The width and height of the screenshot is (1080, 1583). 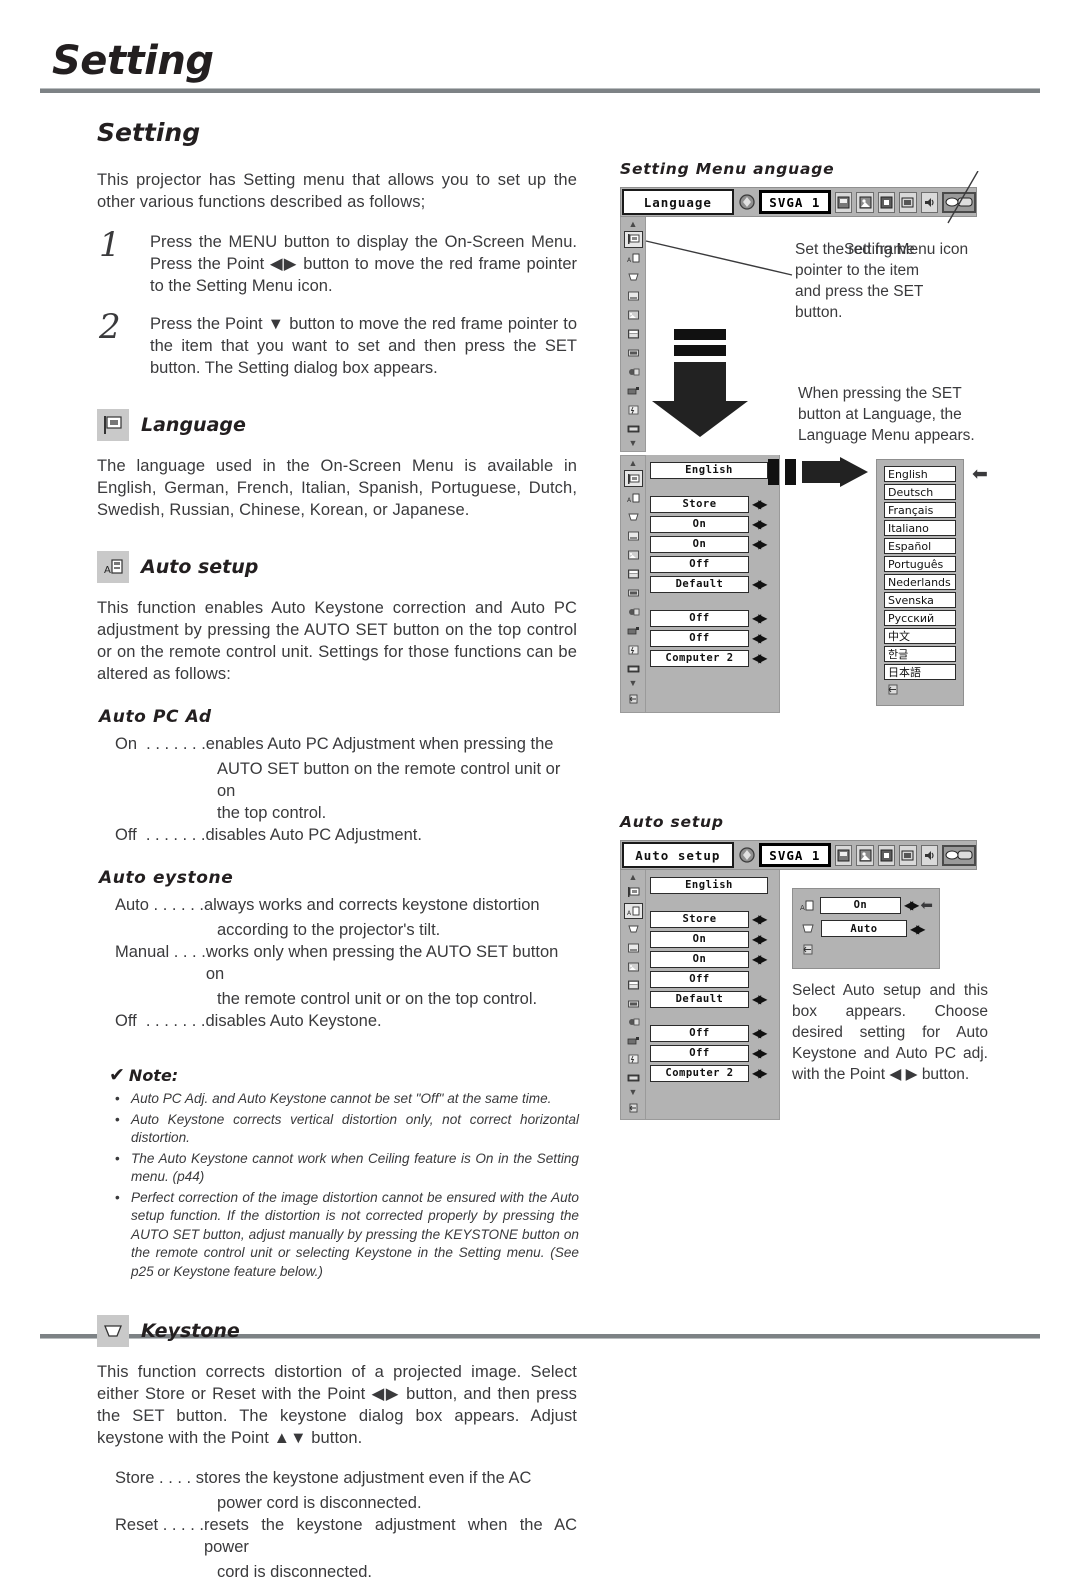 What do you see at coordinates (920, 654) in the screenshot?
I see `language-option: 한글` at bounding box center [920, 654].